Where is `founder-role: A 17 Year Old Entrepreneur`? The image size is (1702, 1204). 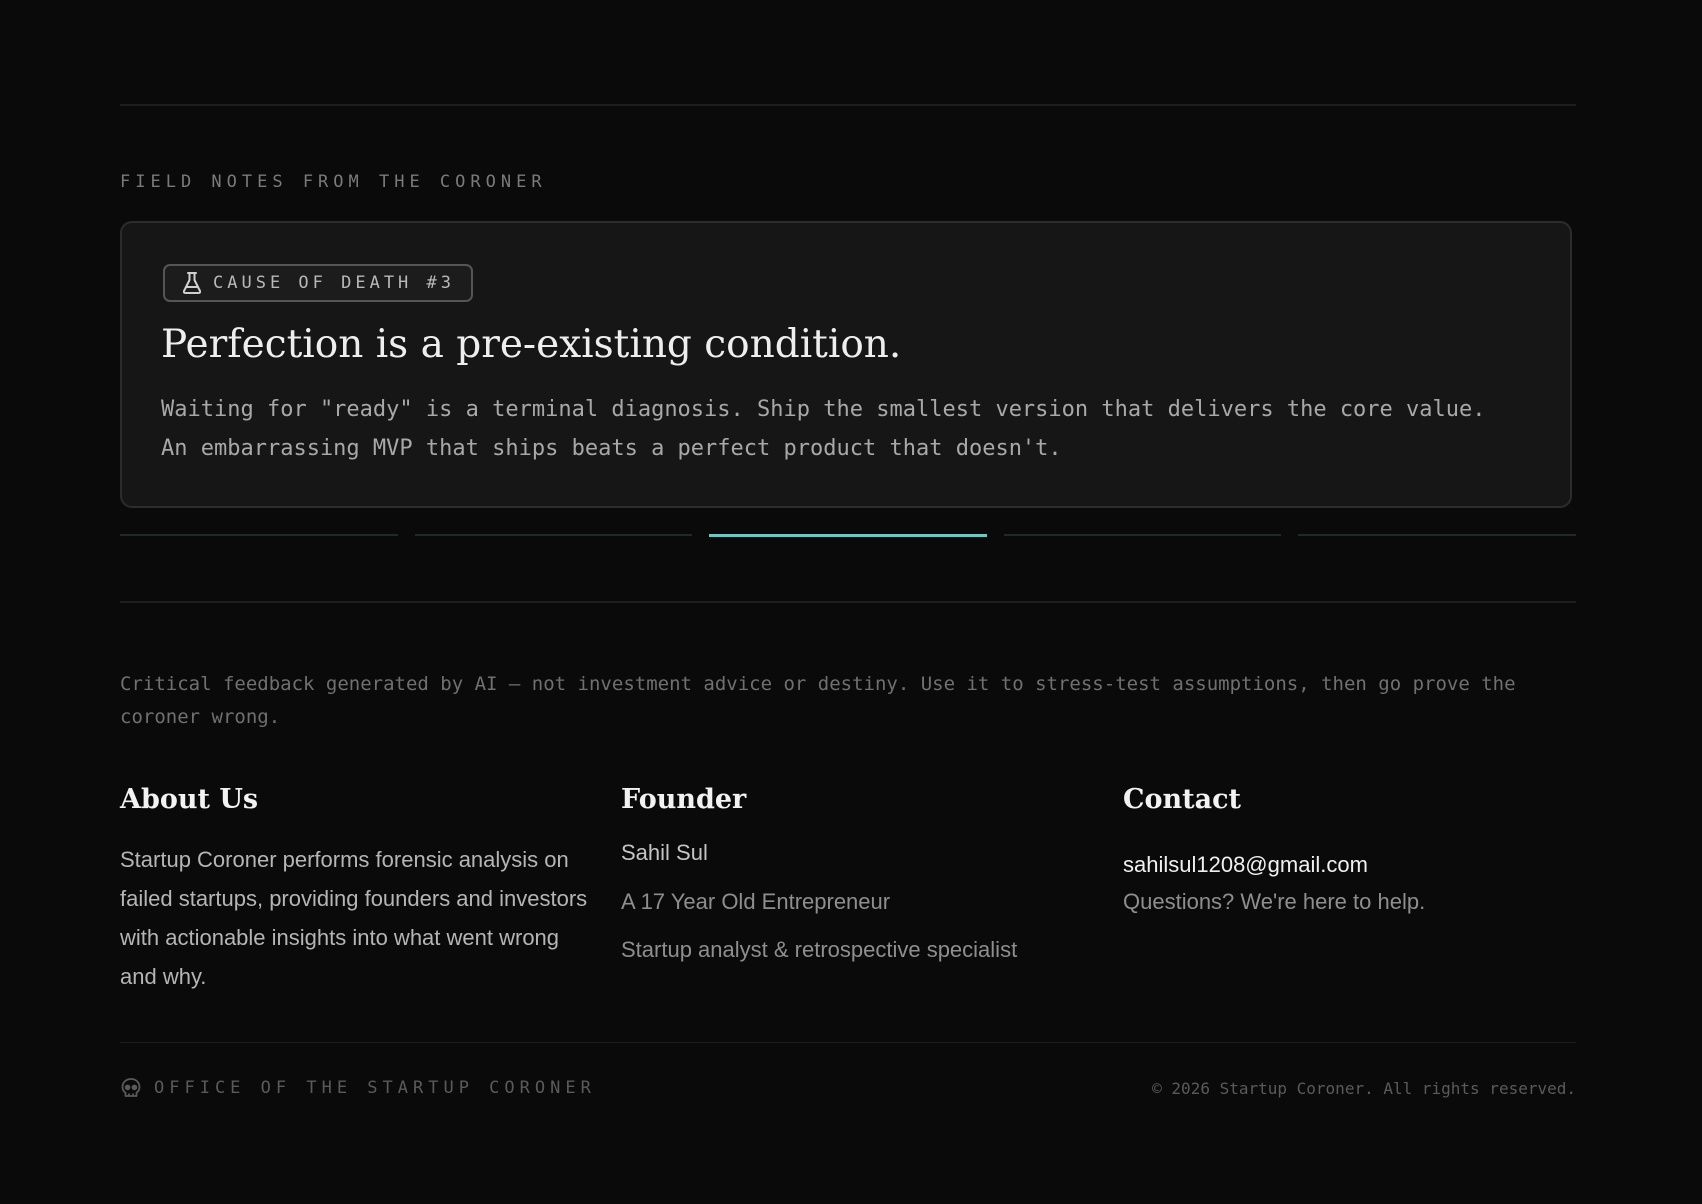 founder-role: A 17 Year Old Entrepreneur is located at coordinates (756, 901).